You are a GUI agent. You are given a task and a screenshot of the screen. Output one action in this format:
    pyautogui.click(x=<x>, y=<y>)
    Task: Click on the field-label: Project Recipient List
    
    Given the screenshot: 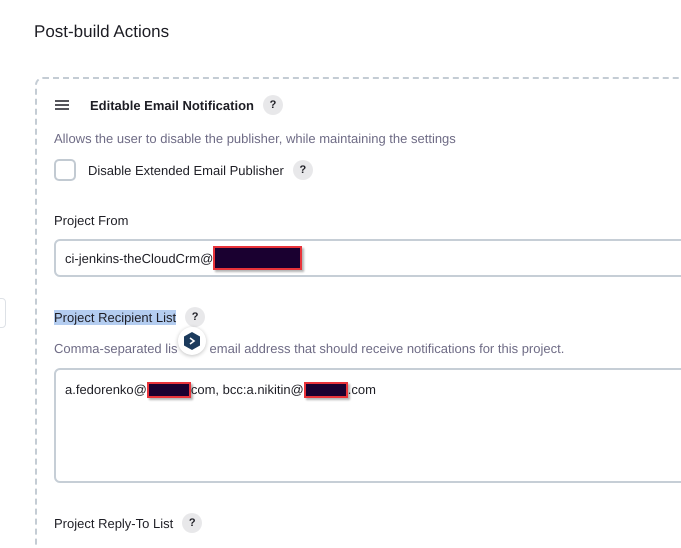 What is the action you would take?
    pyautogui.click(x=115, y=317)
    